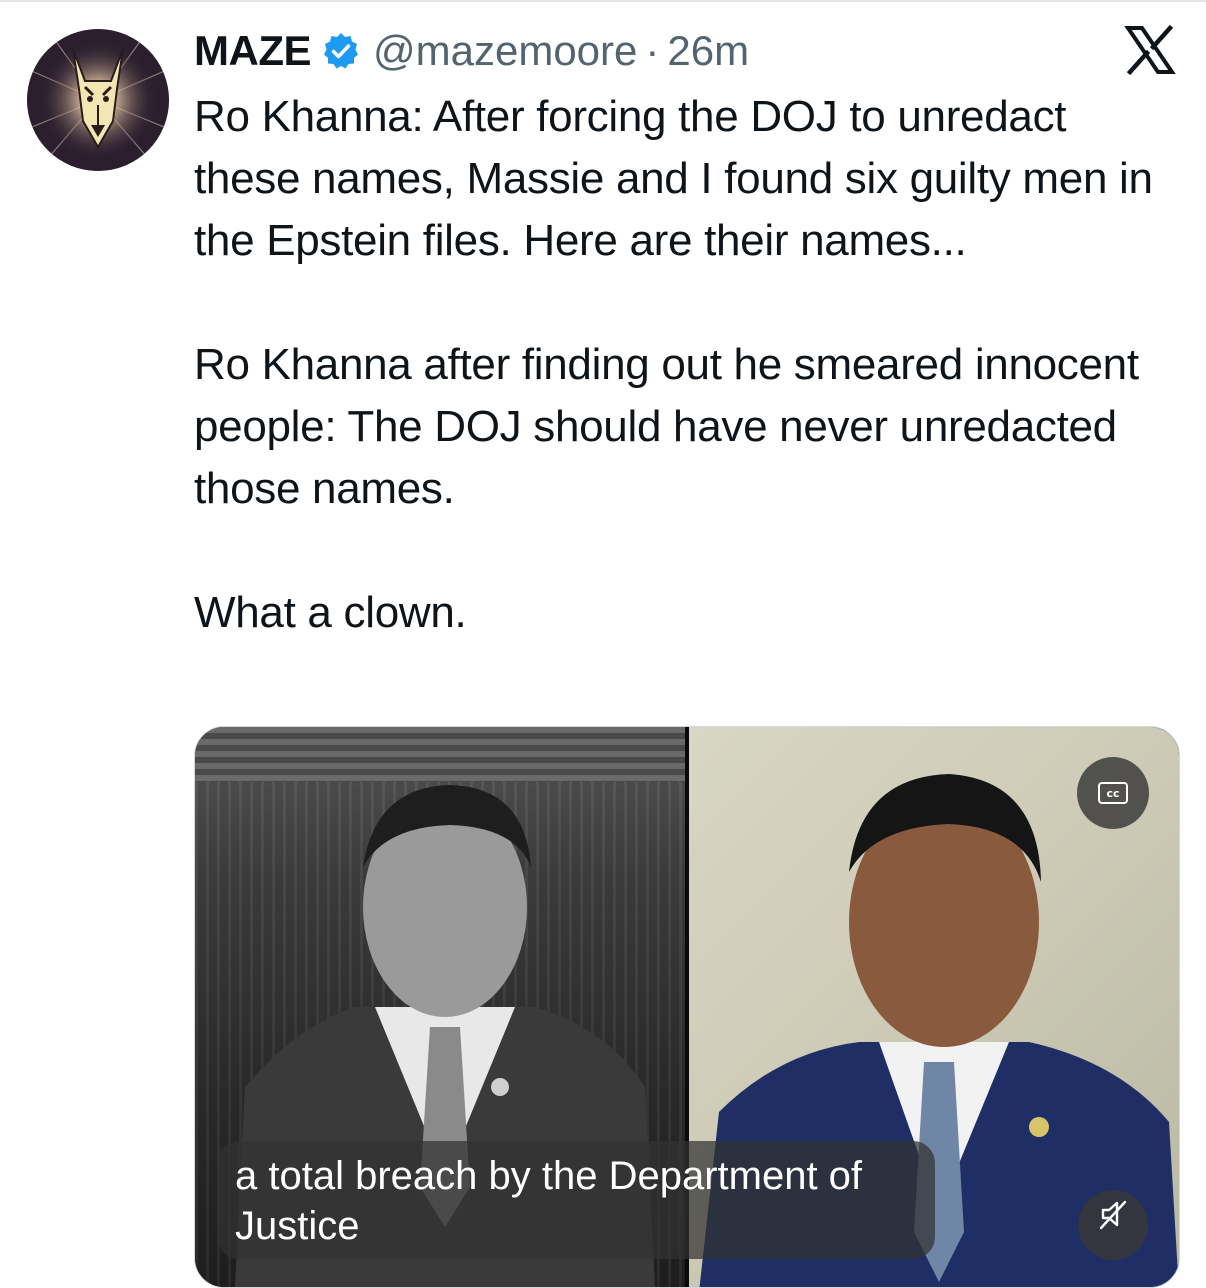 Image resolution: width=1206 pixels, height=1288 pixels. I want to click on author-handle: @mazemoore, so click(505, 51).